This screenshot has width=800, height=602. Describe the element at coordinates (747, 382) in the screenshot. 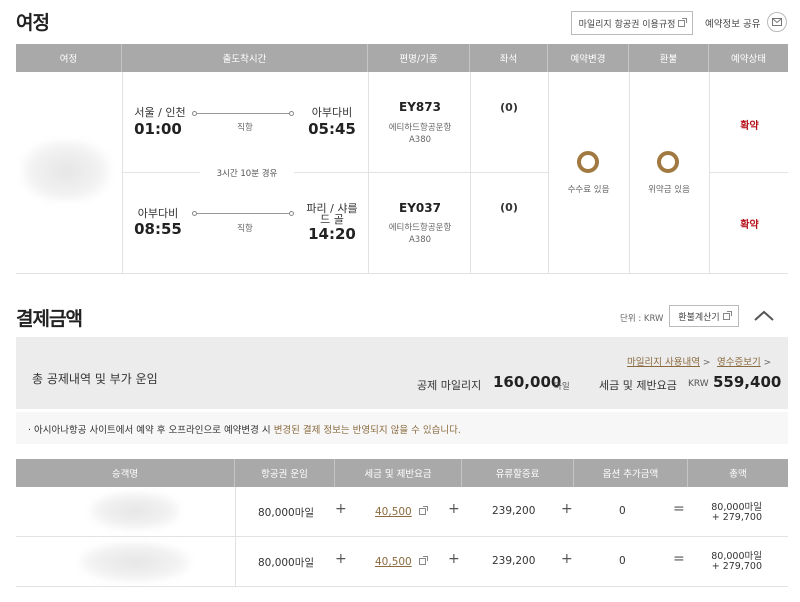

I see `tax-value: 559,400` at that location.